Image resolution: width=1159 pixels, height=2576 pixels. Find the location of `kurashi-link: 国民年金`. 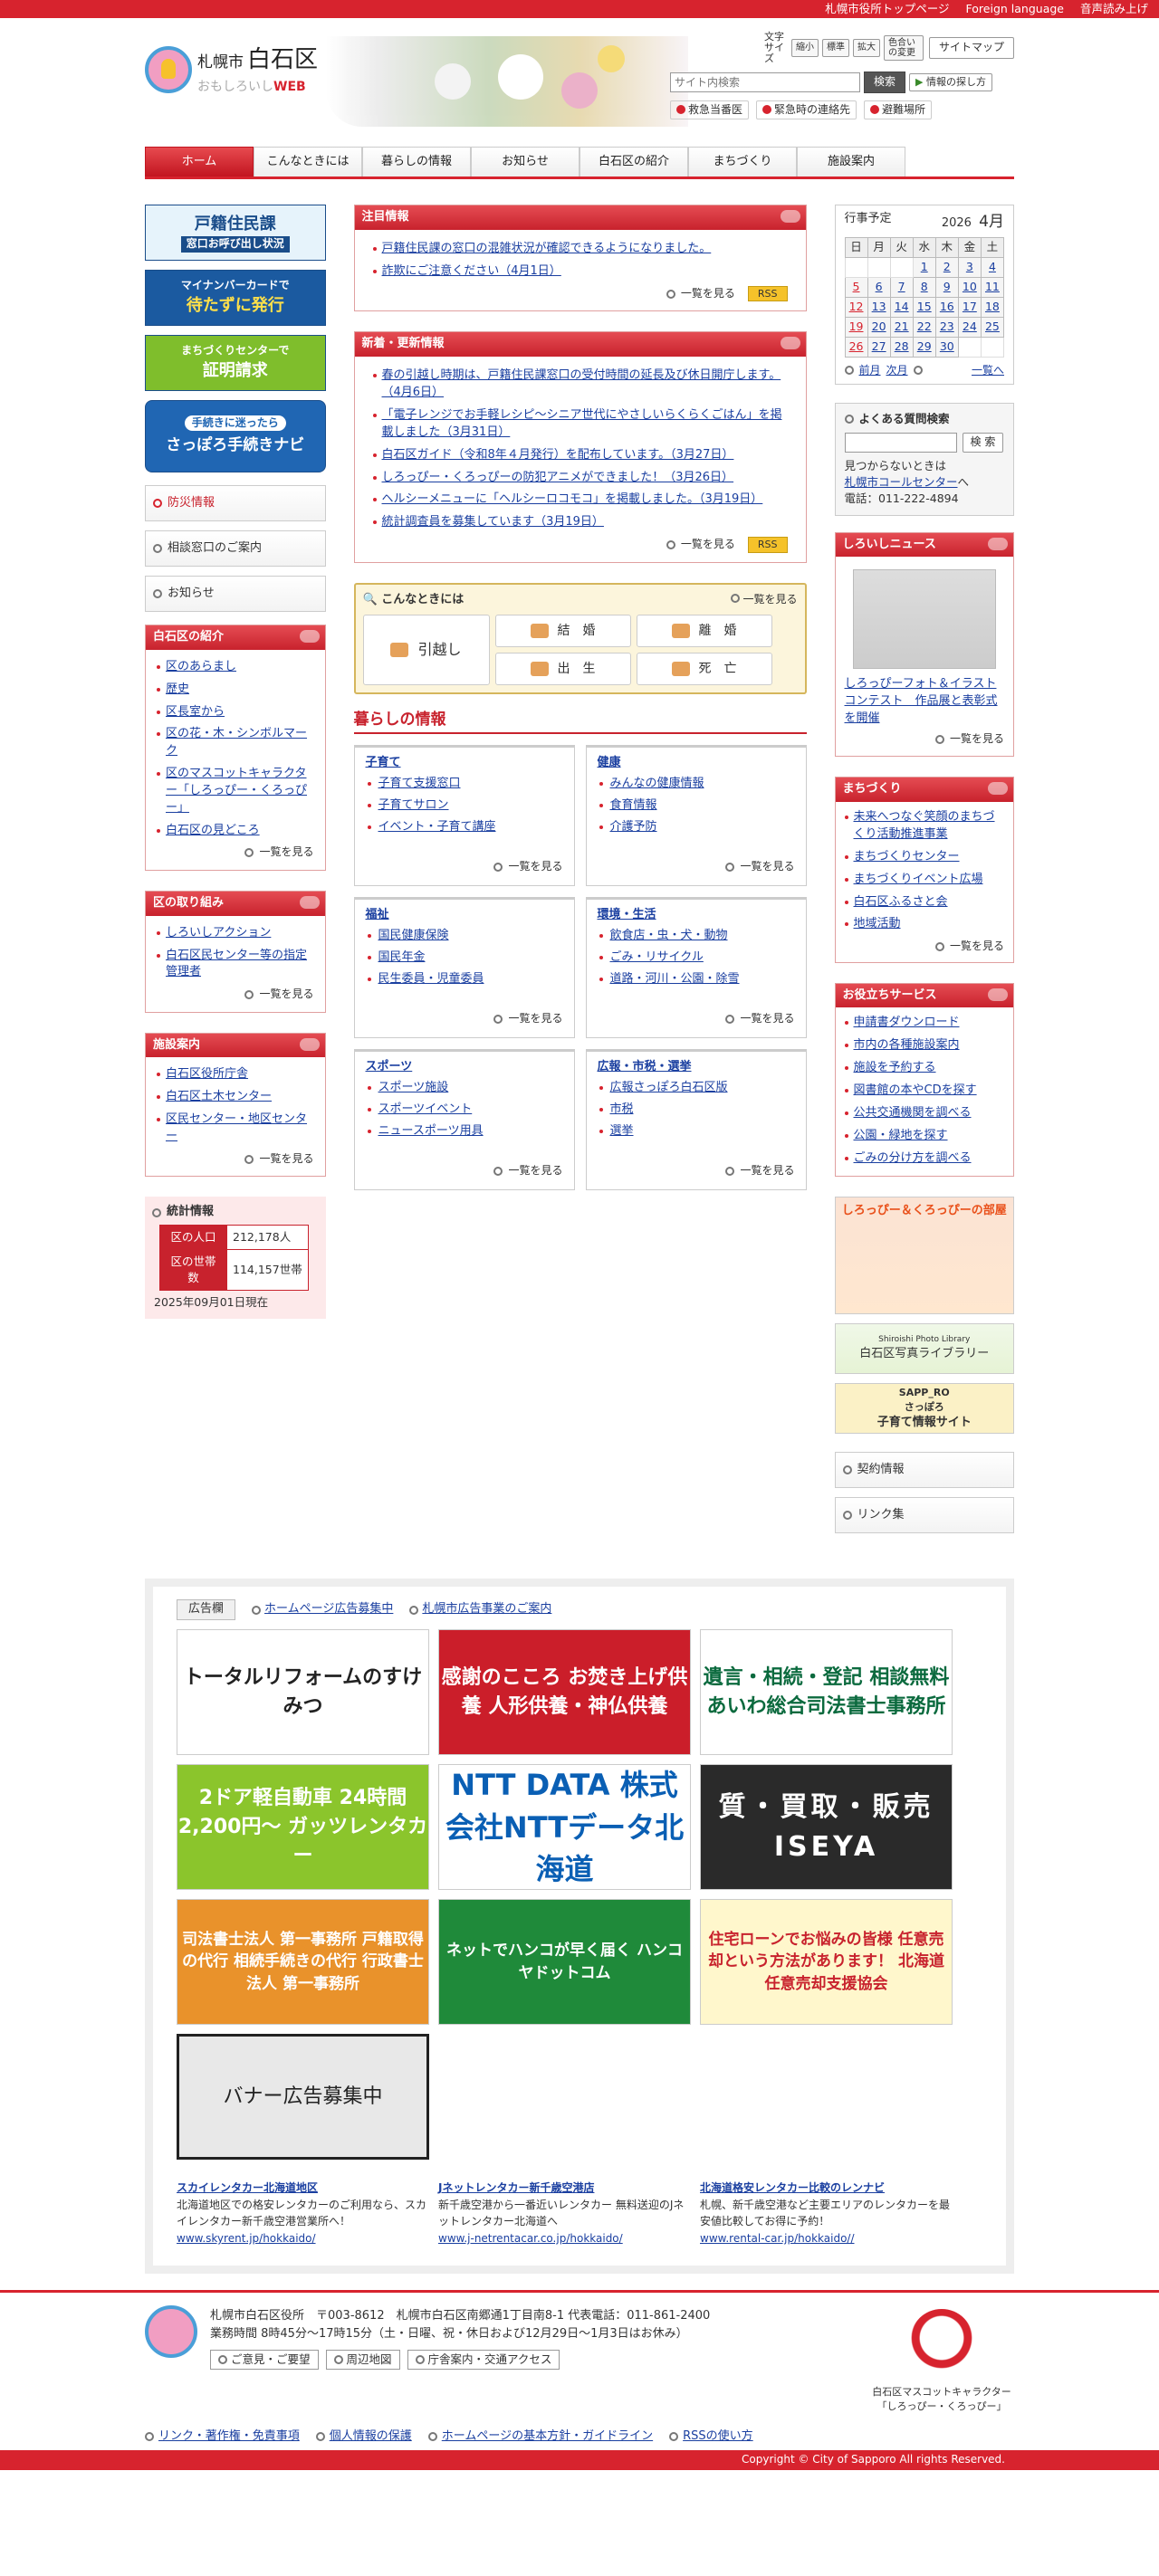

kurashi-link: 国民年金 is located at coordinates (402, 957).